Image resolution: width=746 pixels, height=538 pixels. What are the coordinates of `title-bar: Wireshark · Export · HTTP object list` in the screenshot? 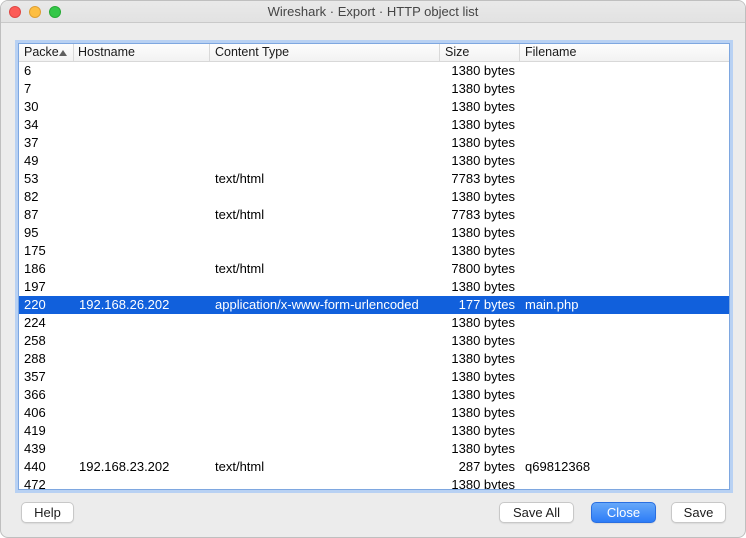 It's located at (373, 12).